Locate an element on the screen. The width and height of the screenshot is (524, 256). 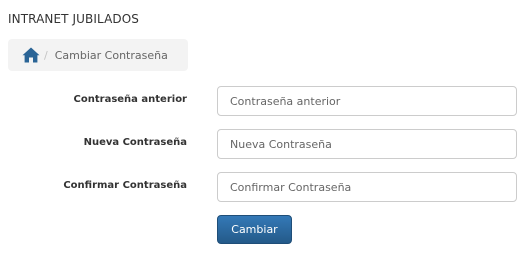
form-row-confirm-password: Confirmar Contraseña is located at coordinates (262, 187).